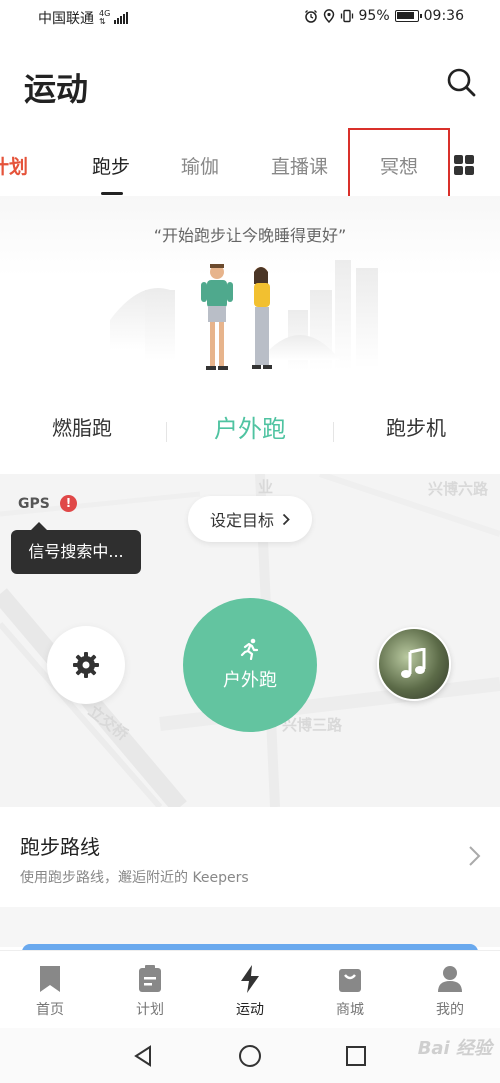 This screenshot has height=1083, width=500. I want to click on music-note-icon, so click(413, 663).